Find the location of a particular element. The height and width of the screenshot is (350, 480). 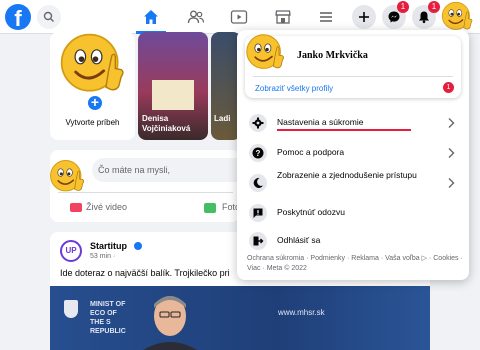

see-all-profiles-link: Zobraziť všetky profily is located at coordinates (294, 88).